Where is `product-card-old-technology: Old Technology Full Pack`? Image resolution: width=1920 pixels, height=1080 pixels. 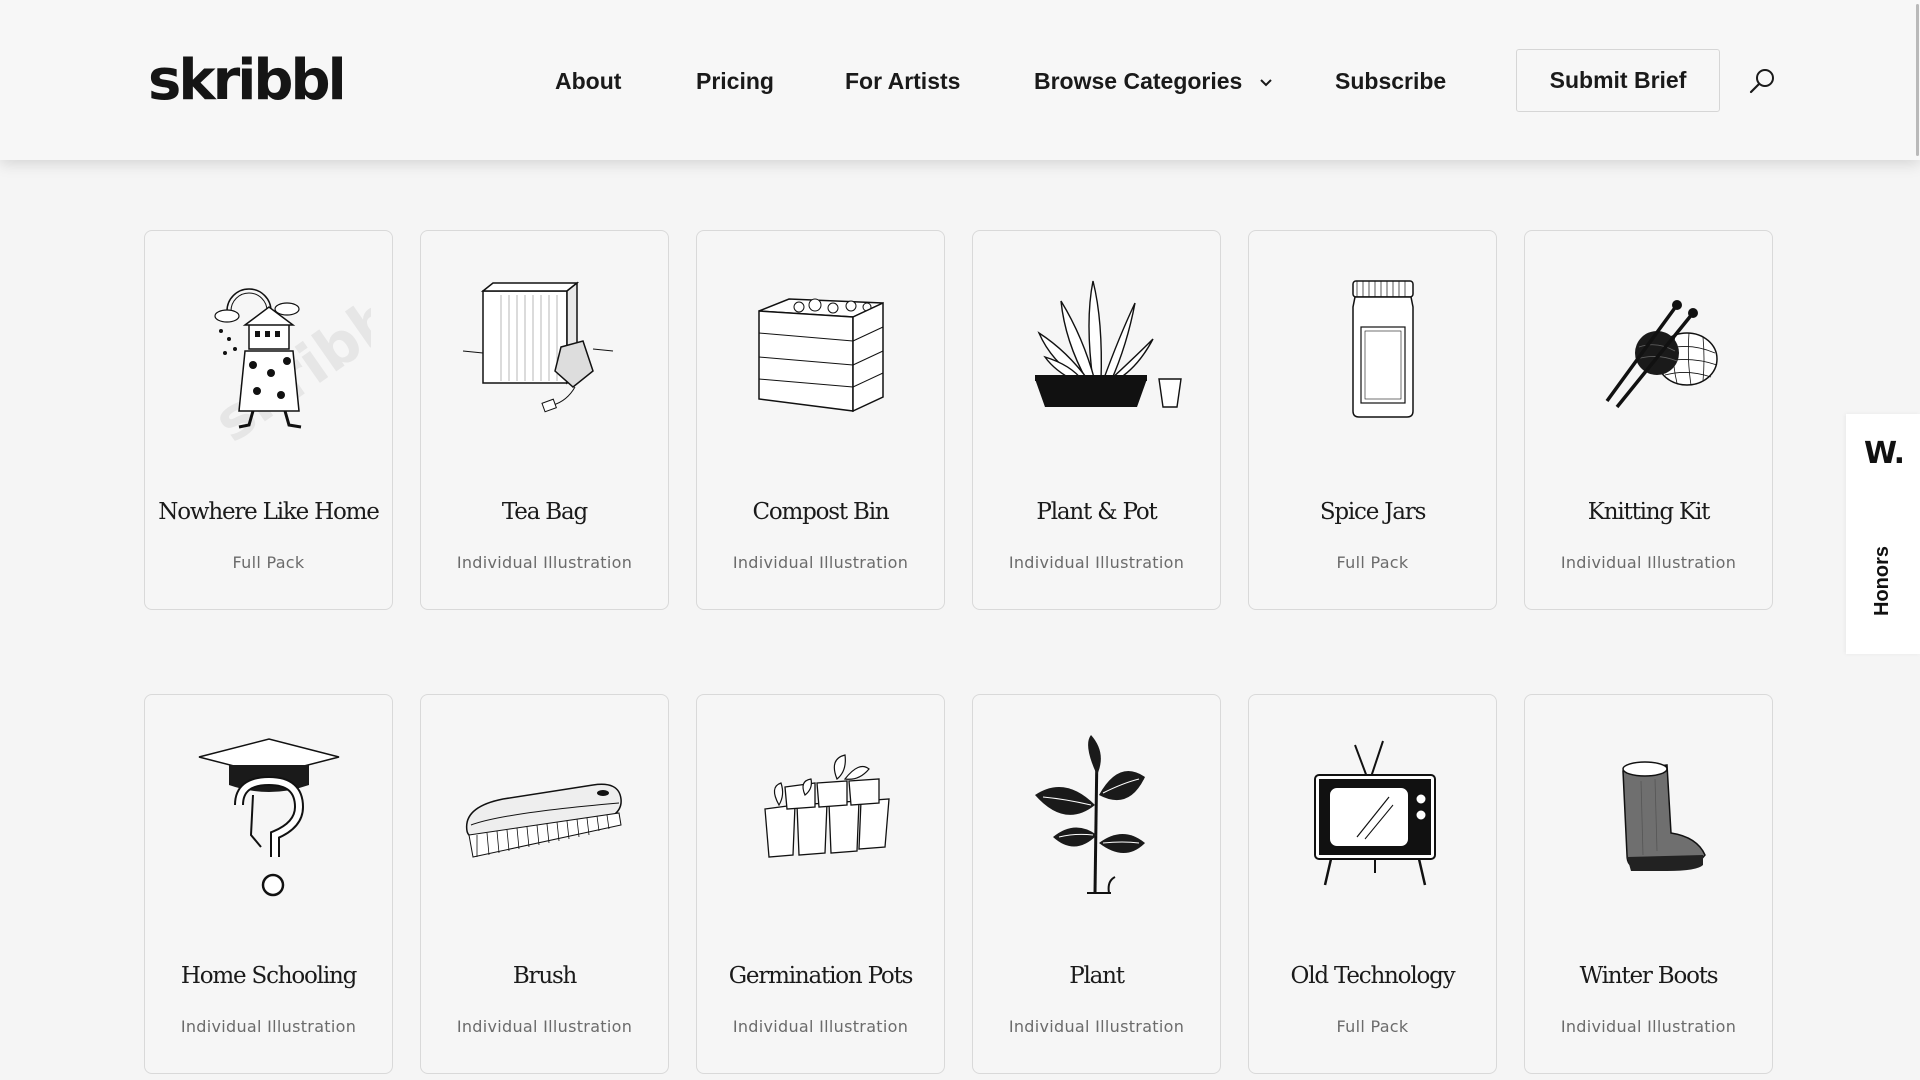 product-card-old-technology: Old Technology Full Pack is located at coordinates (1372, 884).